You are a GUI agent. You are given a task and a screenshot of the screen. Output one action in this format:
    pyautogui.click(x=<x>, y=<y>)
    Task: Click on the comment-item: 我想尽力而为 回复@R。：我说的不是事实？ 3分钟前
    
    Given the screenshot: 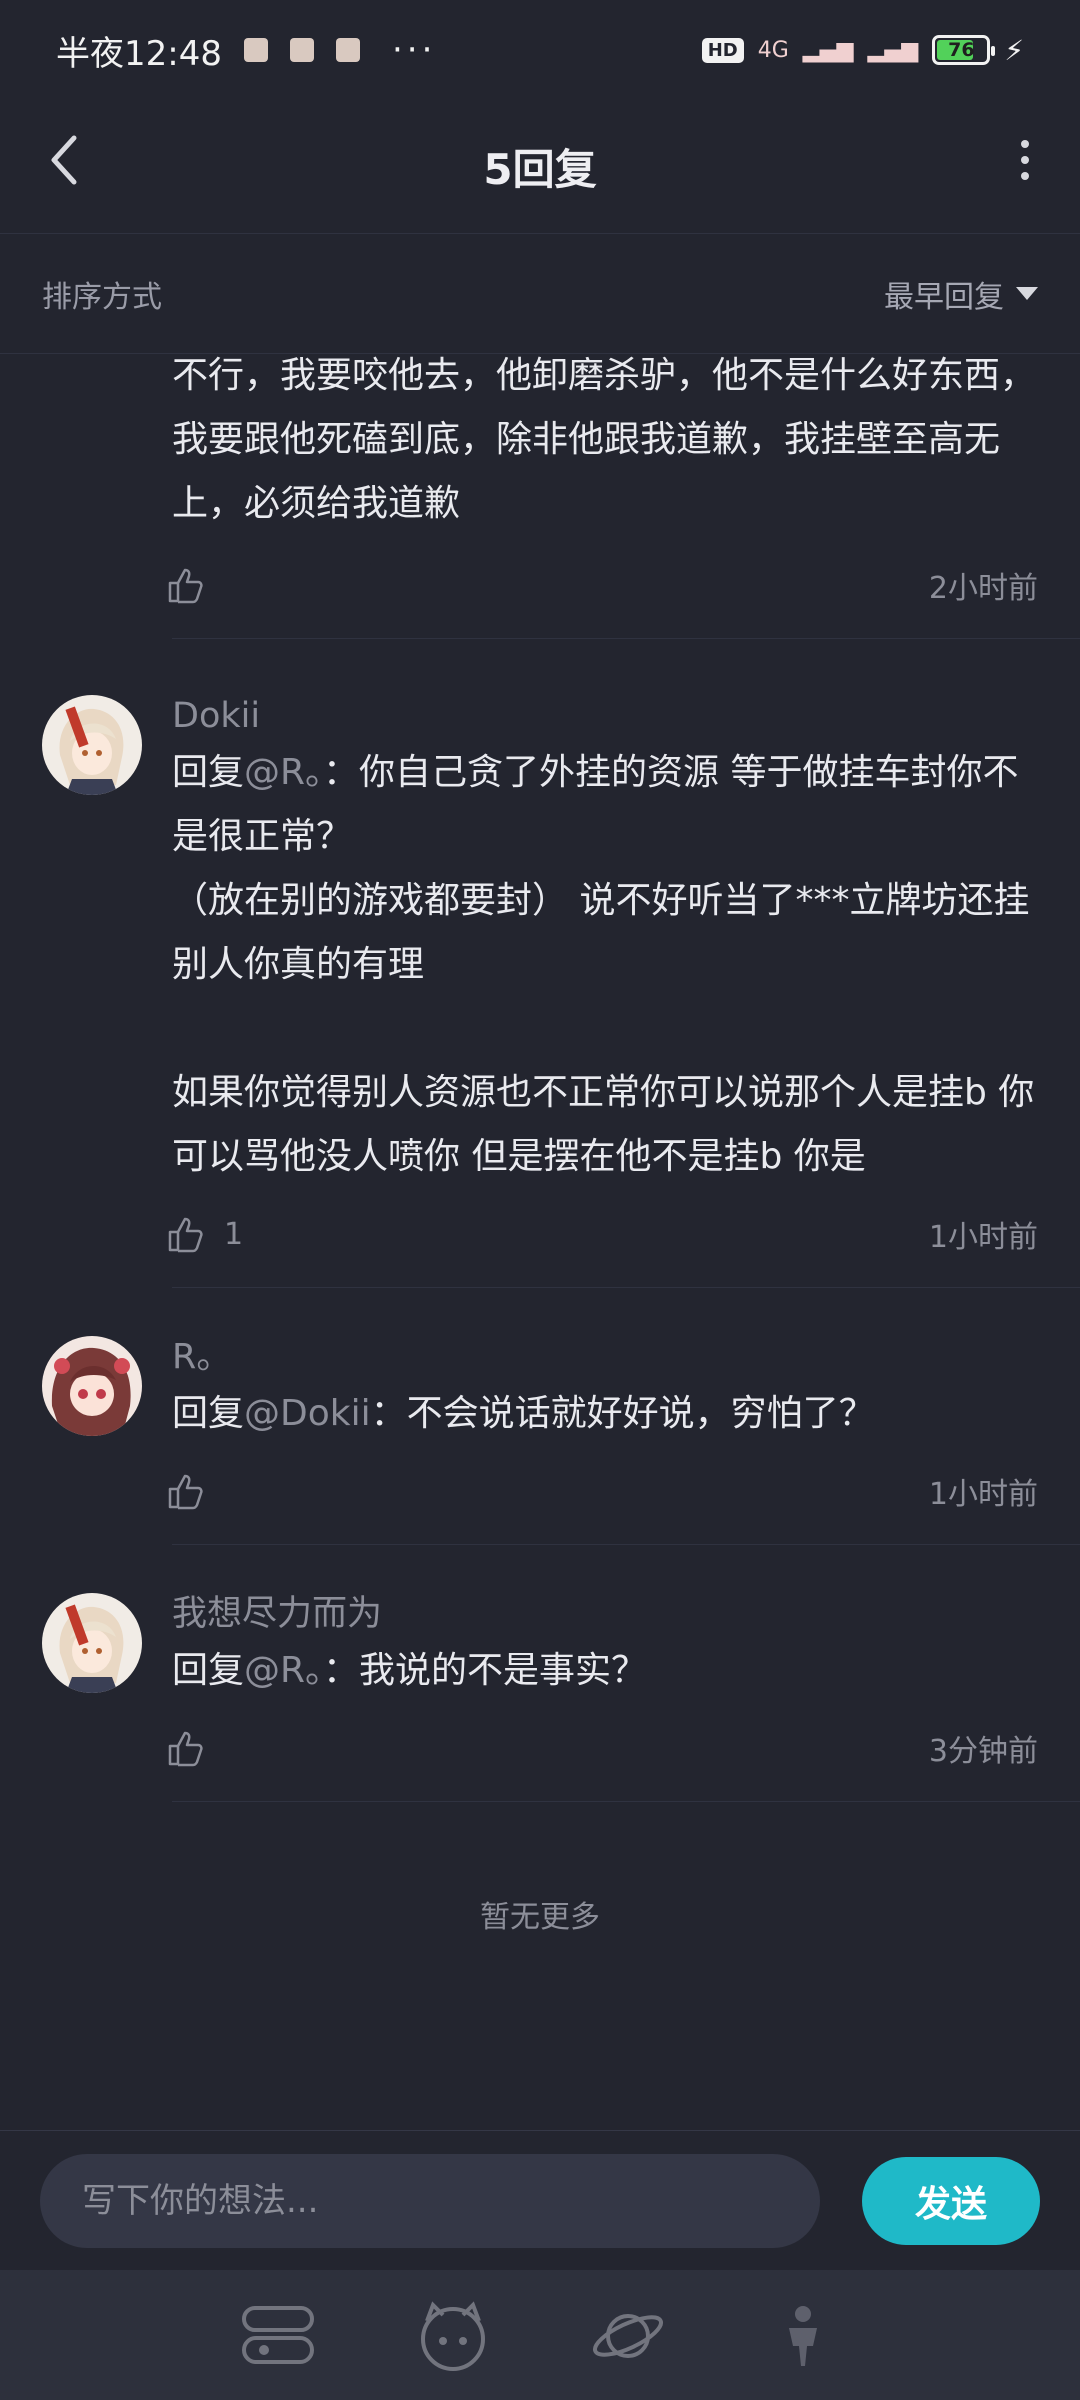 What is the action you would take?
    pyautogui.click(x=540, y=1669)
    